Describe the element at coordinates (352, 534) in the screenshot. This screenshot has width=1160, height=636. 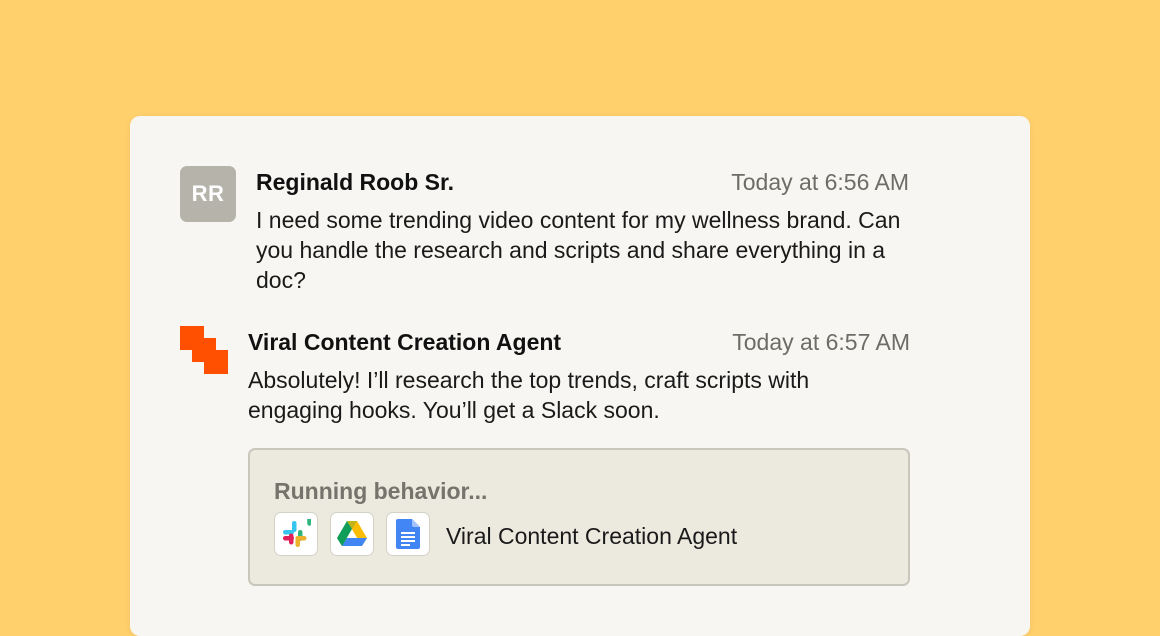
I see `google-drive-icon` at that location.